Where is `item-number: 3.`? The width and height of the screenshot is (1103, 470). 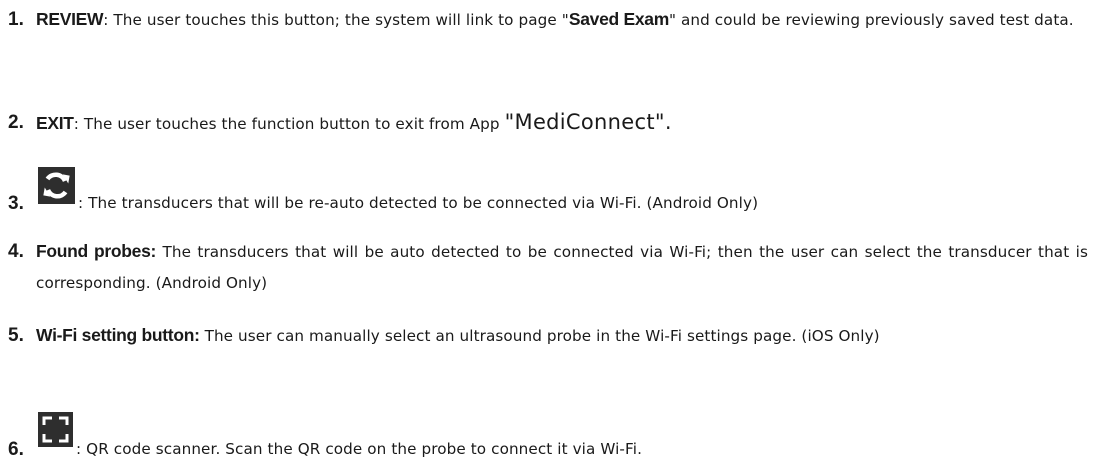 item-number: 3. is located at coordinates (16, 203).